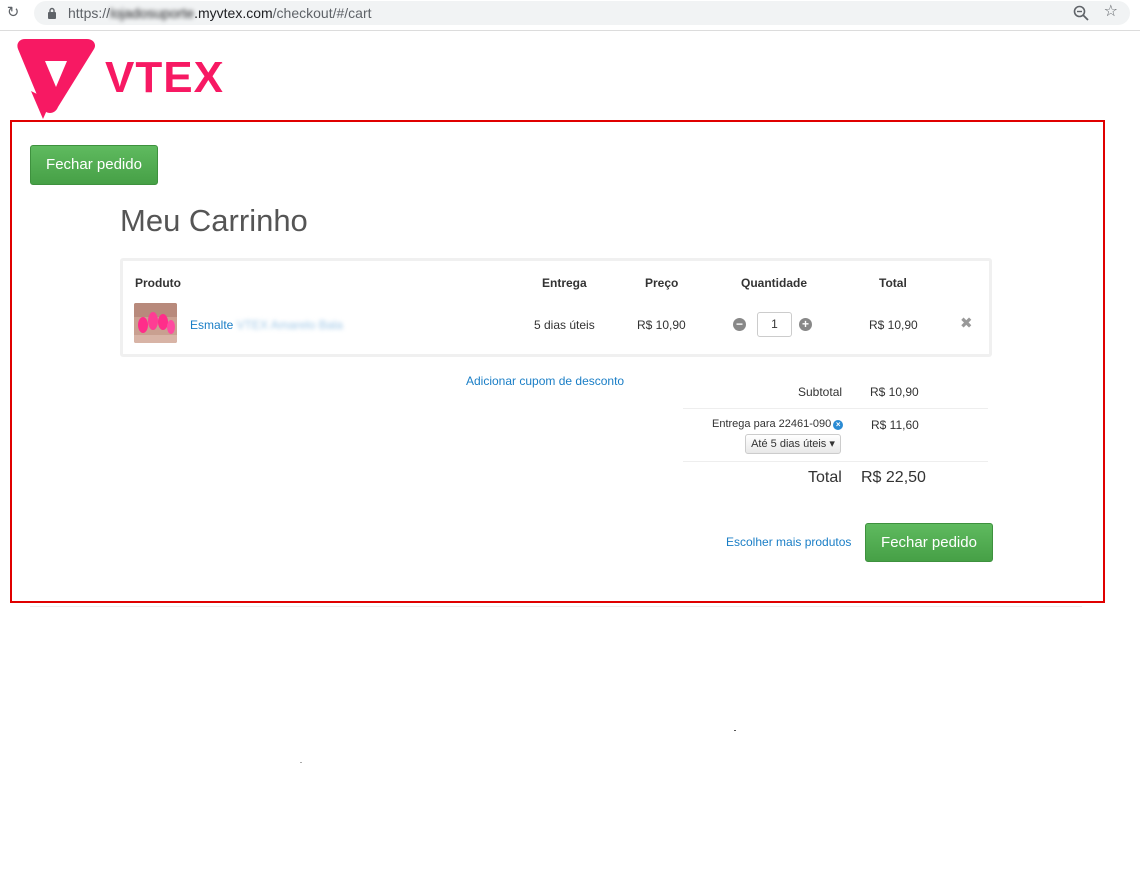 This screenshot has width=1140, height=874. I want to click on product-name-blurred: VTEX Amarelo Bala, so click(289, 325).